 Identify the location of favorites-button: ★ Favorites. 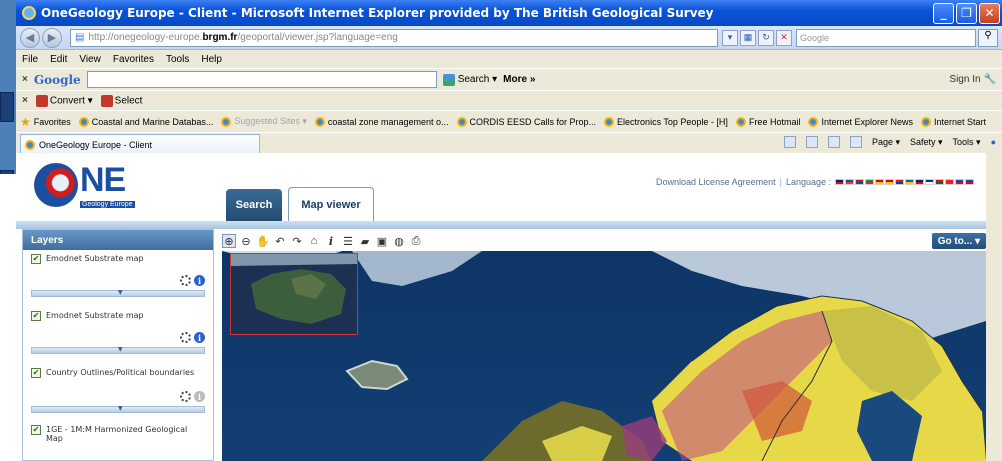
(45, 122).